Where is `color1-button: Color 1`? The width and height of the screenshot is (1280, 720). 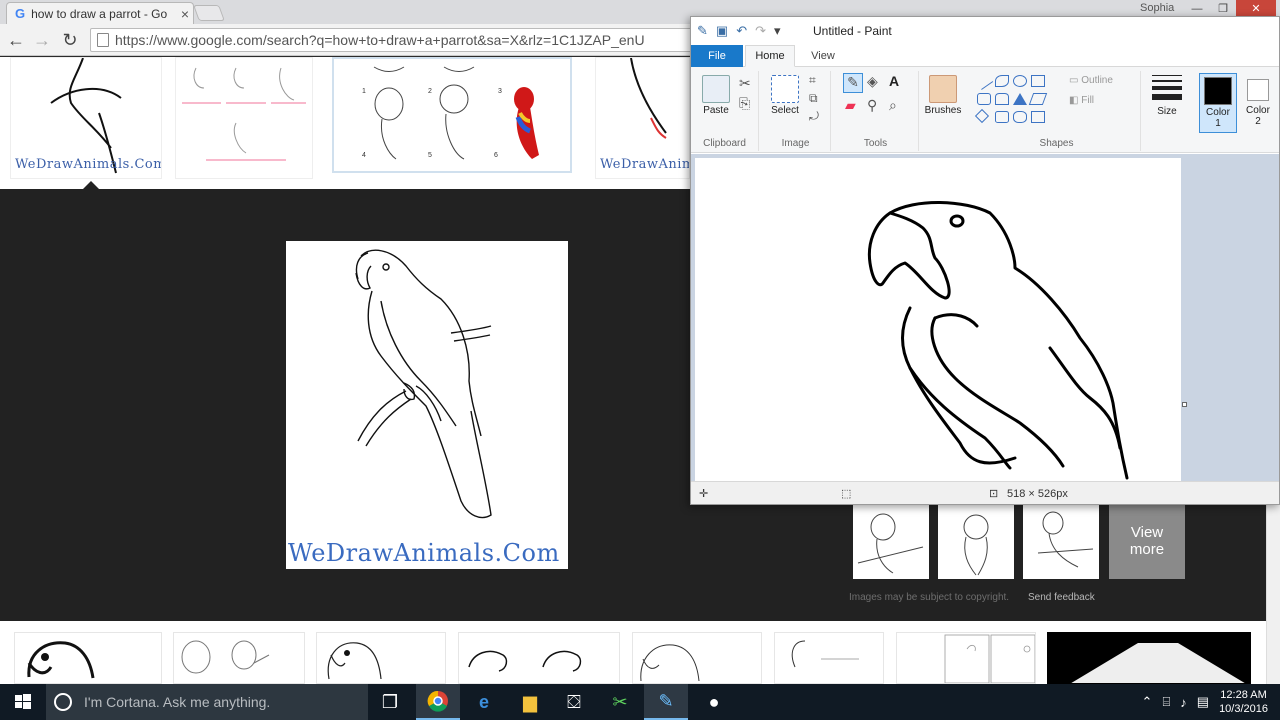 color1-button: Color 1 is located at coordinates (1218, 103).